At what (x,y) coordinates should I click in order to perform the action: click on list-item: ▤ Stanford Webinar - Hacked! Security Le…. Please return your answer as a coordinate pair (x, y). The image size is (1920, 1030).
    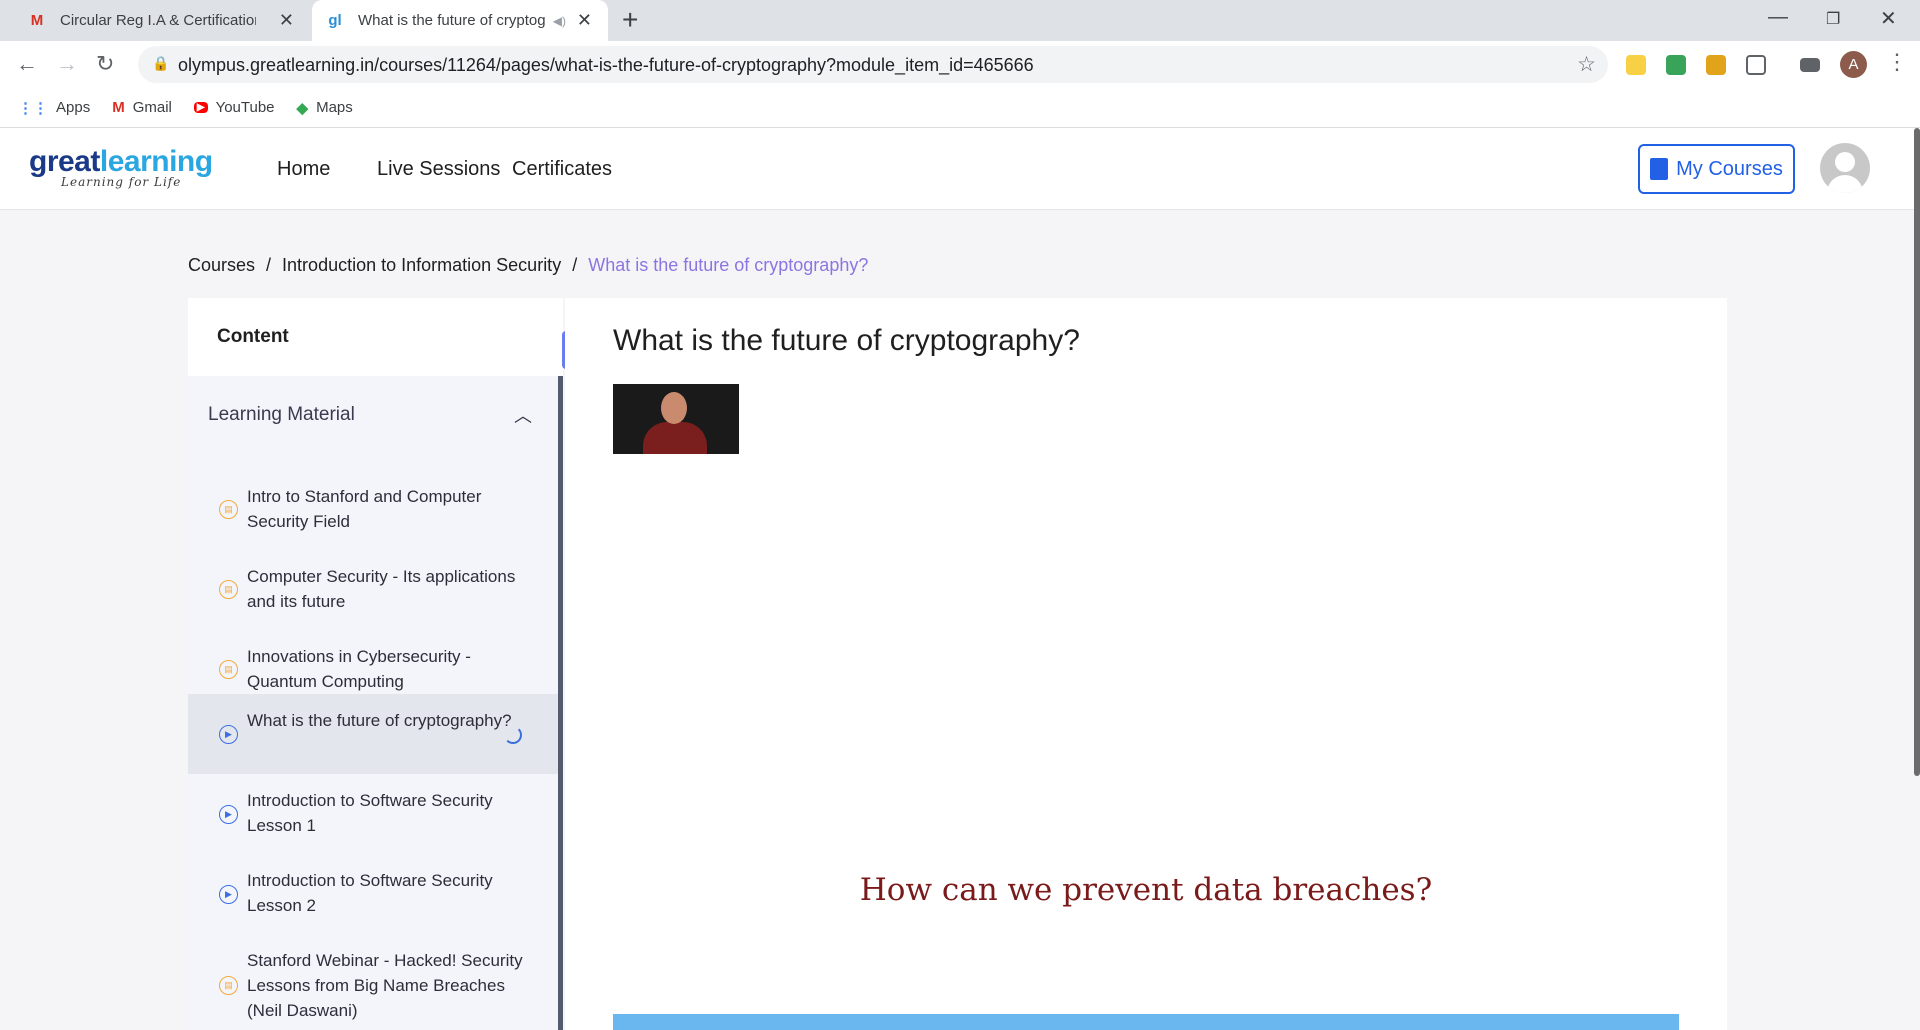
    Looking at the image, I should click on (373, 982).